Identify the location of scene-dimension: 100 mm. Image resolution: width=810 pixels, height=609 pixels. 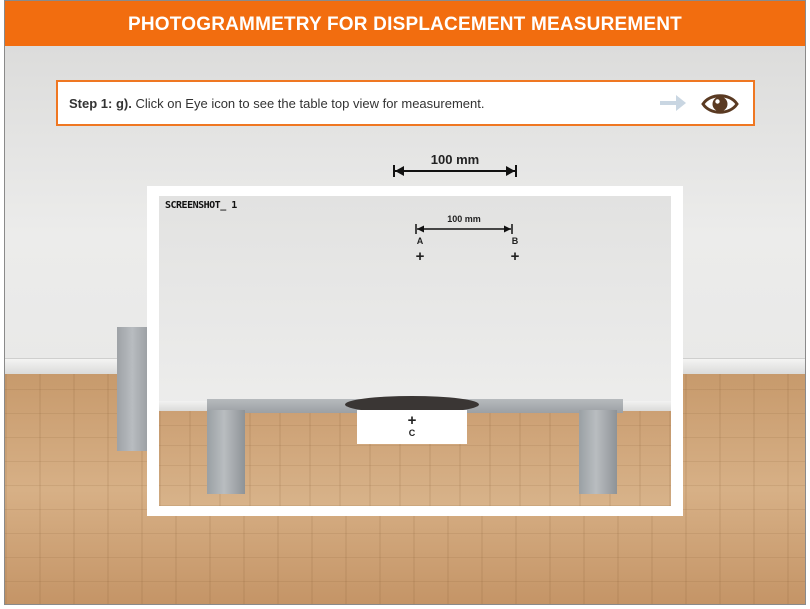
(455, 171).